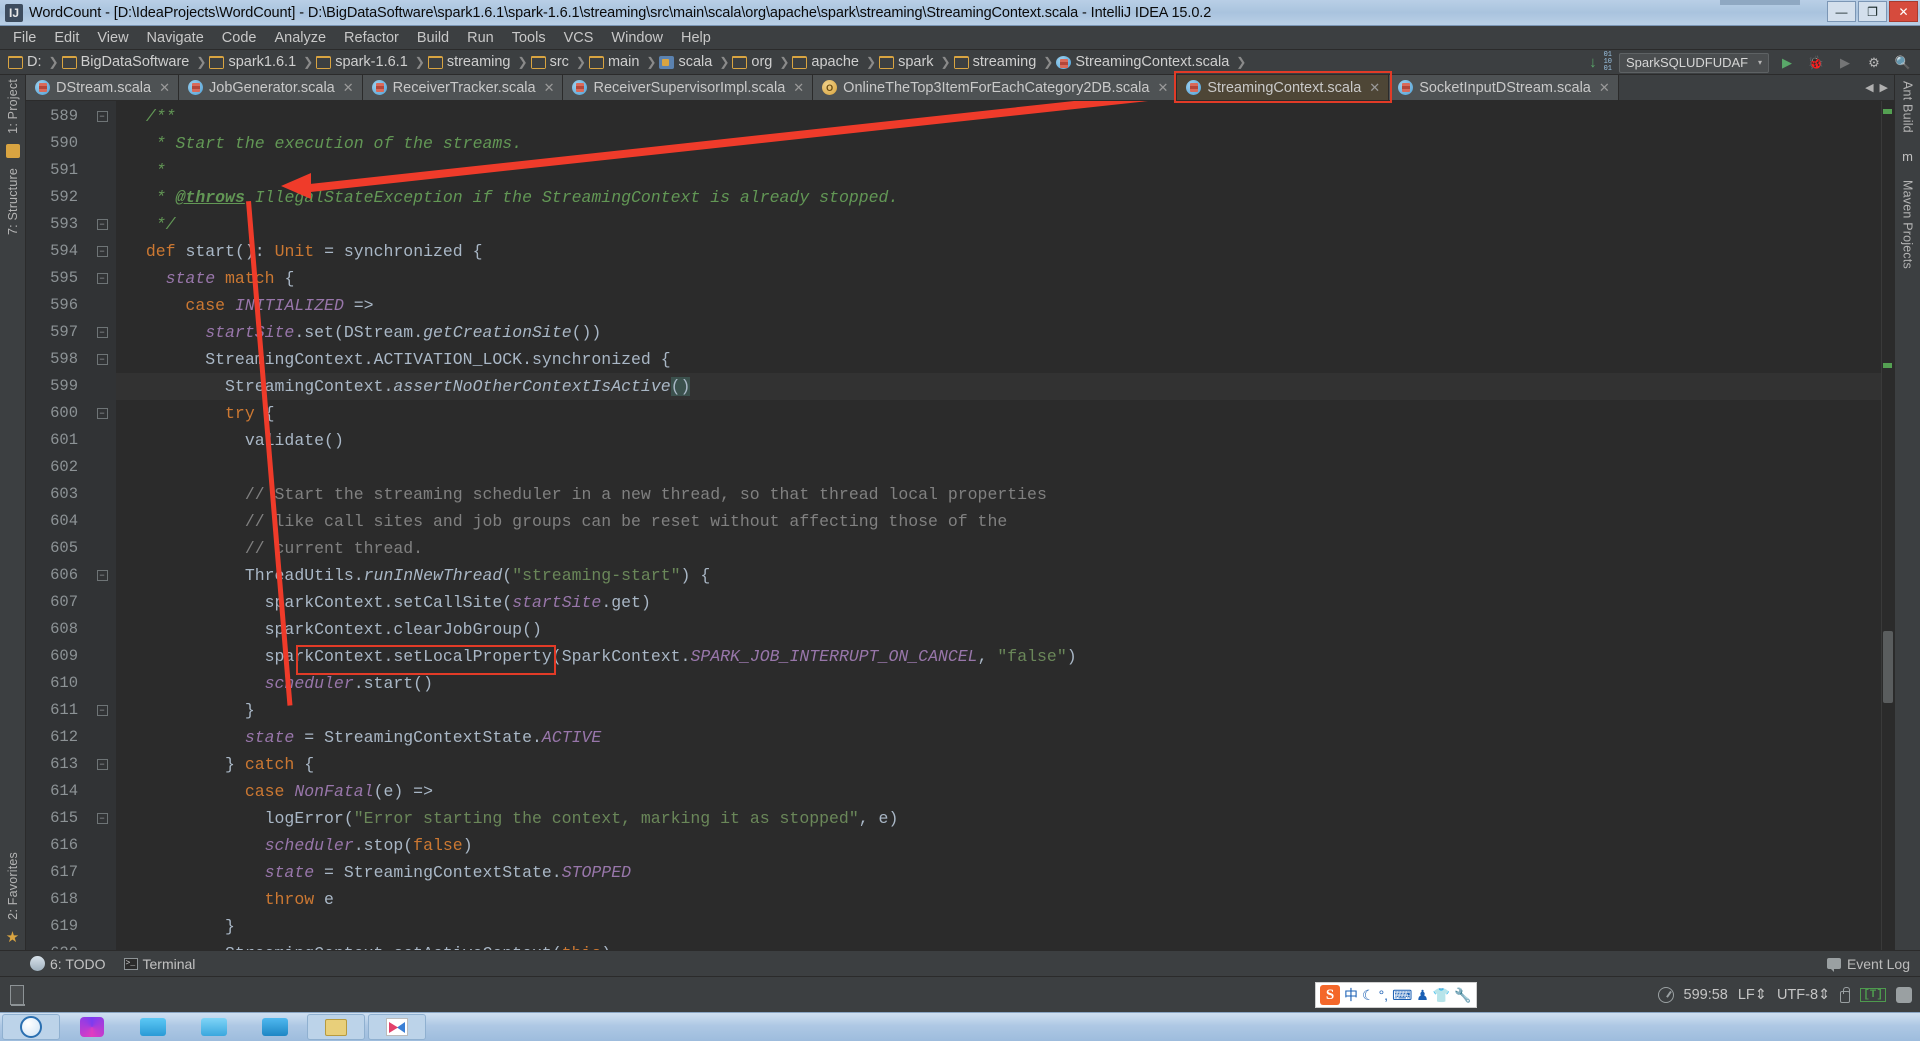 Image resolution: width=1920 pixels, height=1041 pixels. I want to click on menu-file: File, so click(24, 38).